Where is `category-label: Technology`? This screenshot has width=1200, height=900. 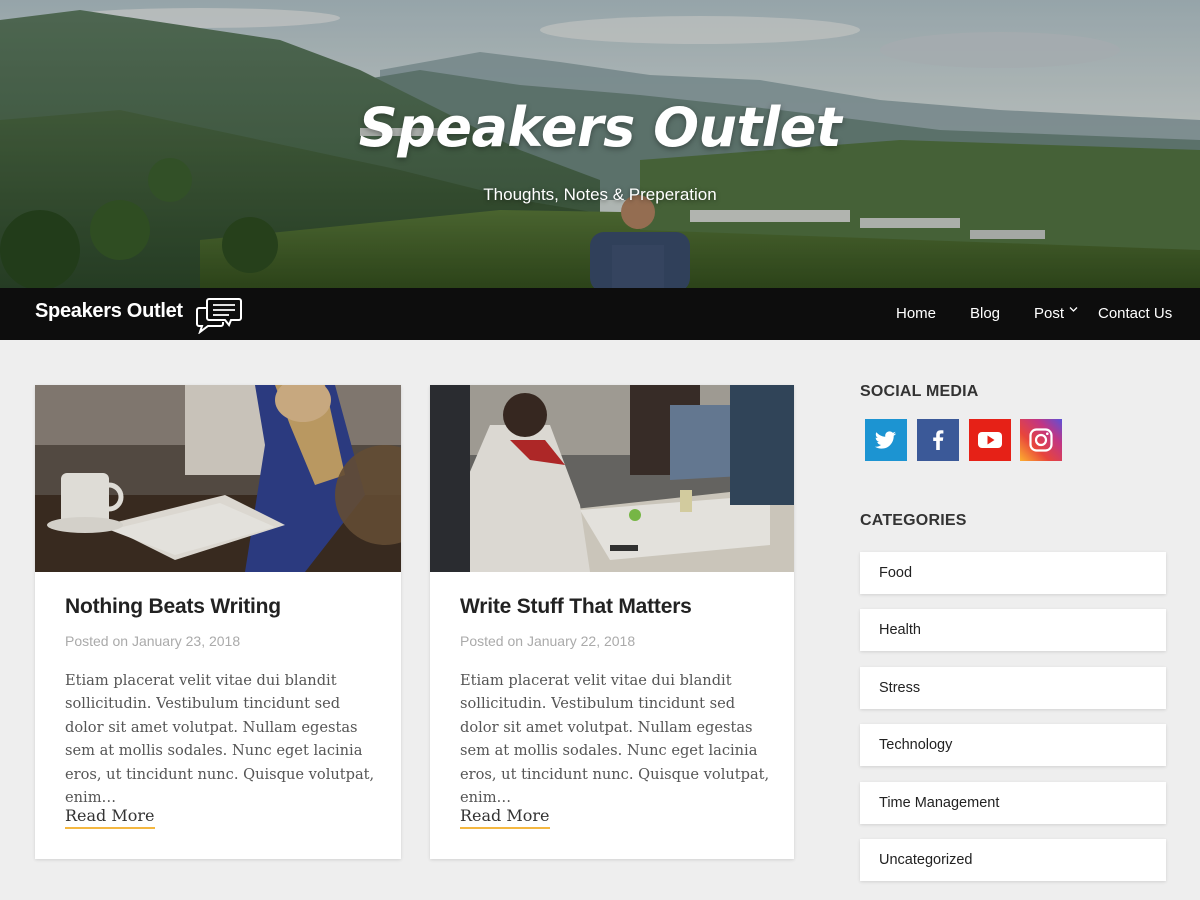
category-label: Technology is located at coordinates (916, 745).